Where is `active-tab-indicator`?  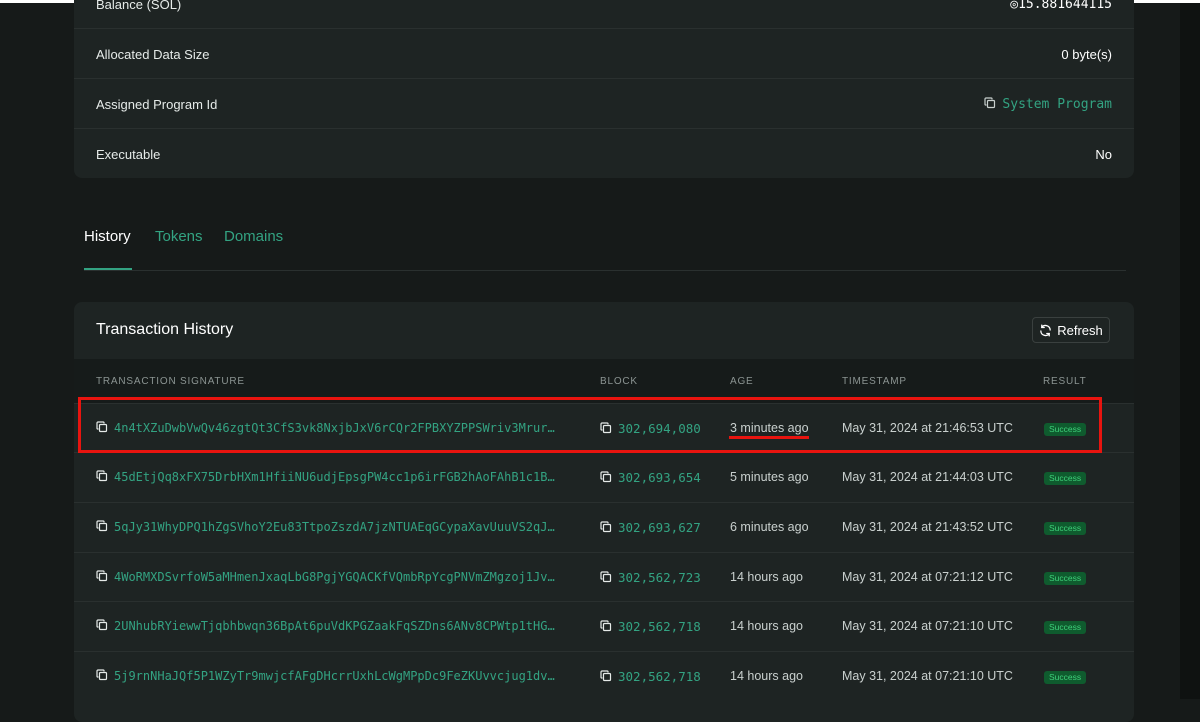
active-tab-indicator is located at coordinates (108, 269).